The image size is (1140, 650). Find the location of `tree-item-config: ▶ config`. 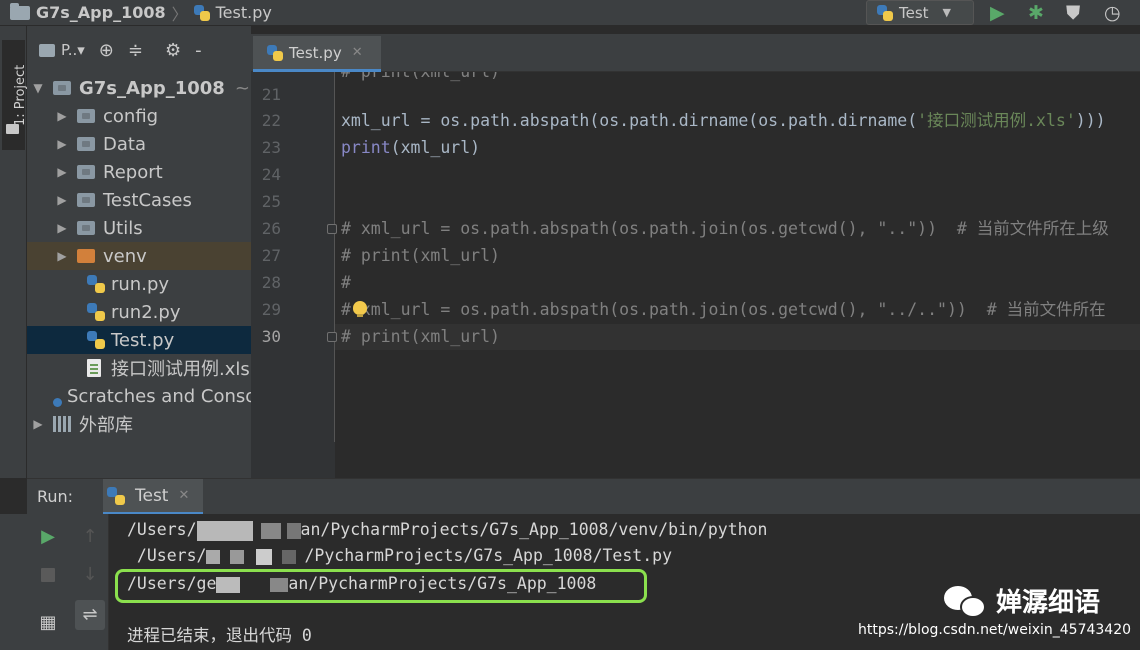

tree-item-config: ▶ config is located at coordinates (139, 116).